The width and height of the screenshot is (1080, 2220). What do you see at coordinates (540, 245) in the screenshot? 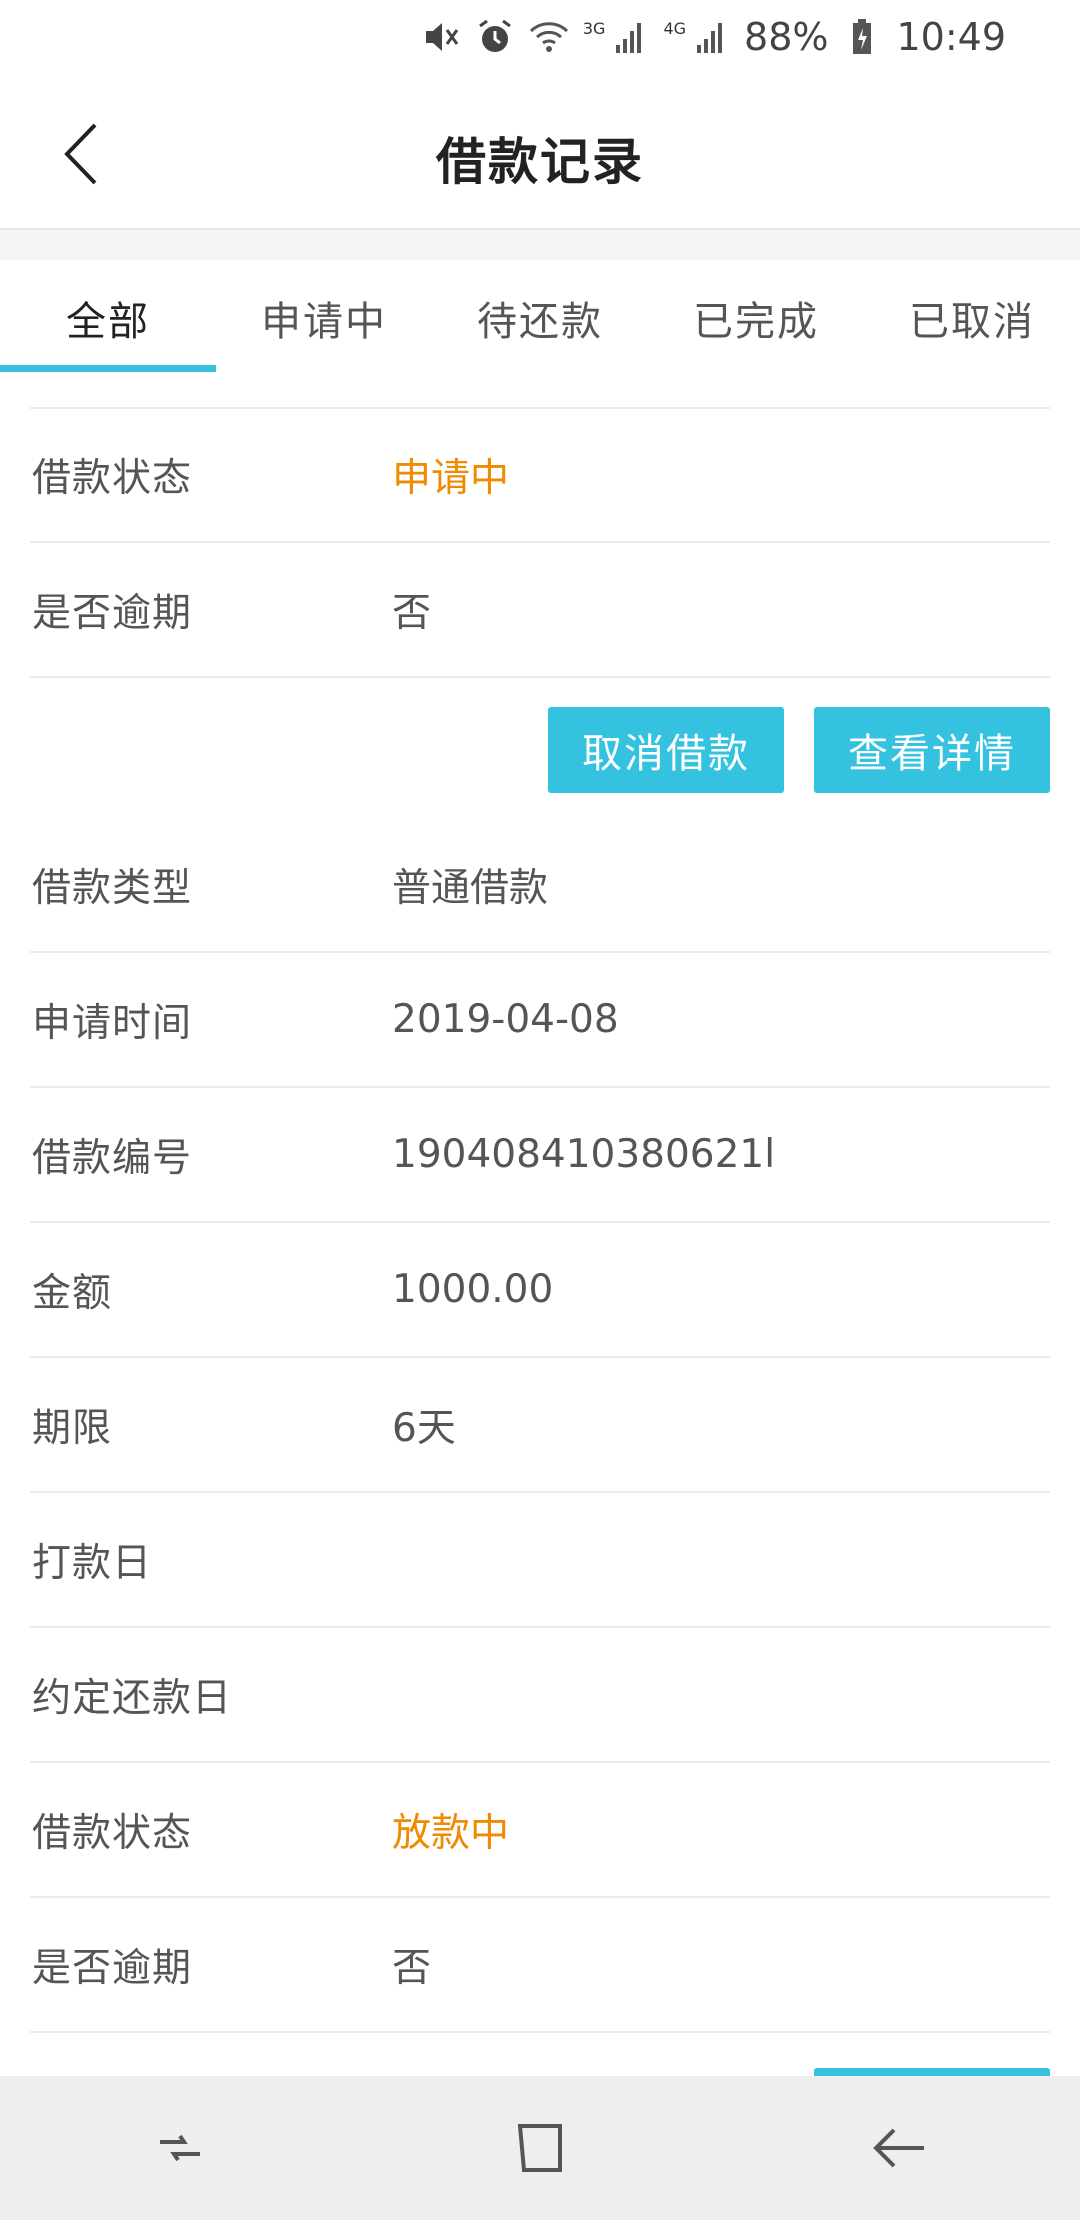
I see `header-separator` at bounding box center [540, 245].